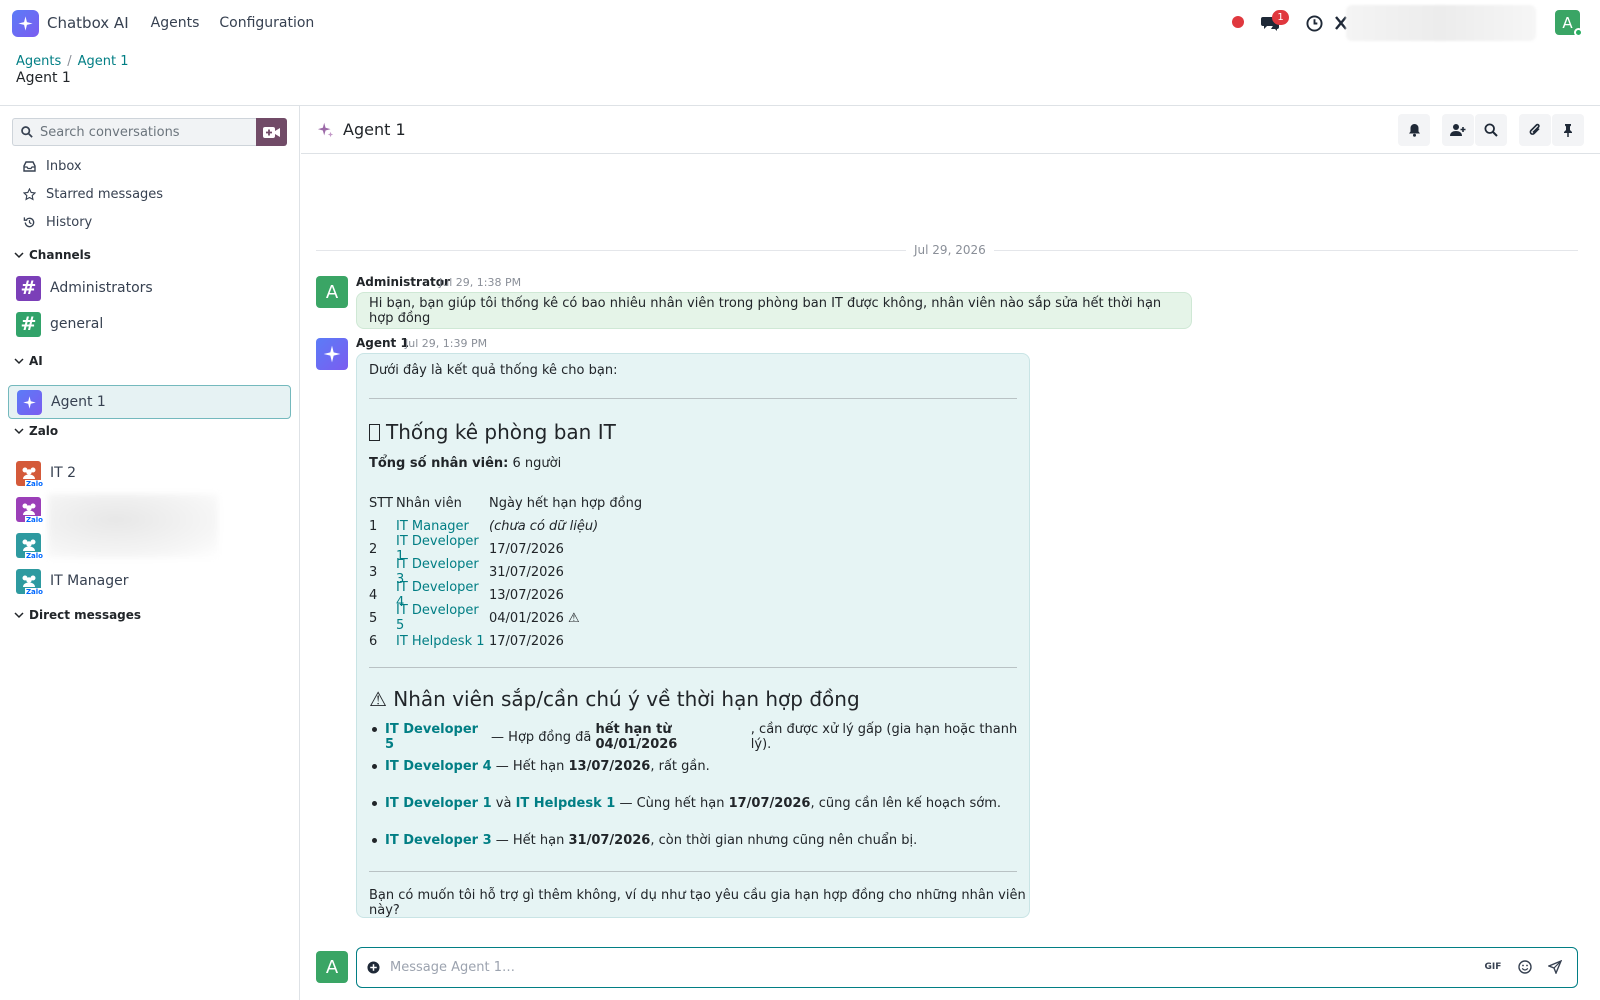 This screenshot has height=1000, width=1600. What do you see at coordinates (480, 282) in the screenshot?
I see `message-timestamp: Jul 29, 1:38 PM` at bounding box center [480, 282].